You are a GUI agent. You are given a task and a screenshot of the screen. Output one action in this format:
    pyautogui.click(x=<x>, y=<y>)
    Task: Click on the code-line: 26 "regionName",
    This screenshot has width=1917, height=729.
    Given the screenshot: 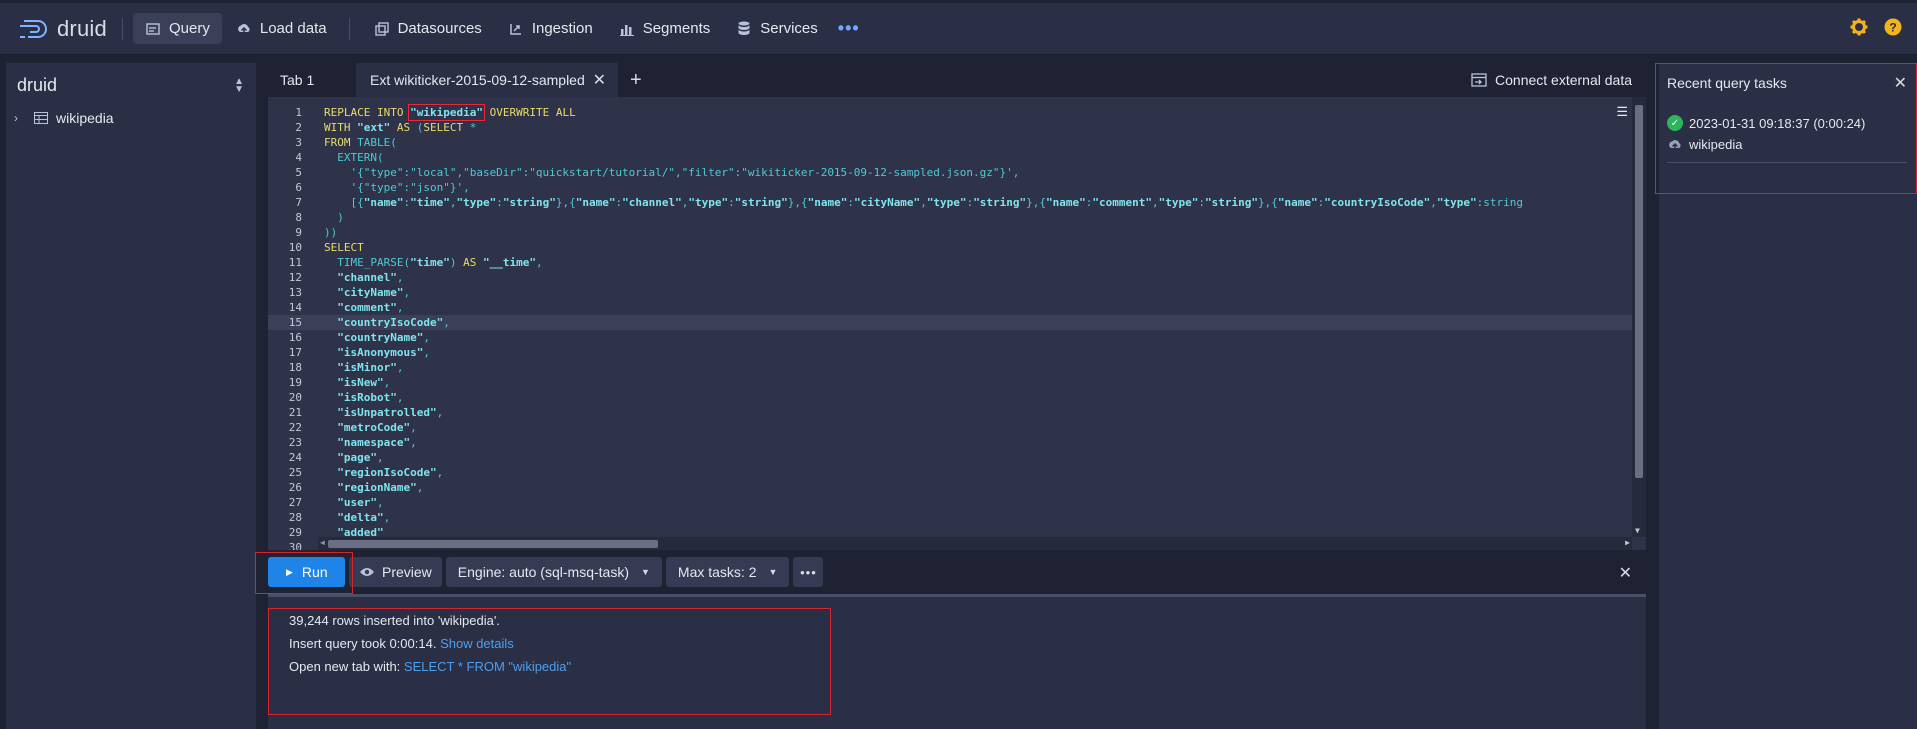 What is the action you would take?
    pyautogui.click(x=957, y=487)
    